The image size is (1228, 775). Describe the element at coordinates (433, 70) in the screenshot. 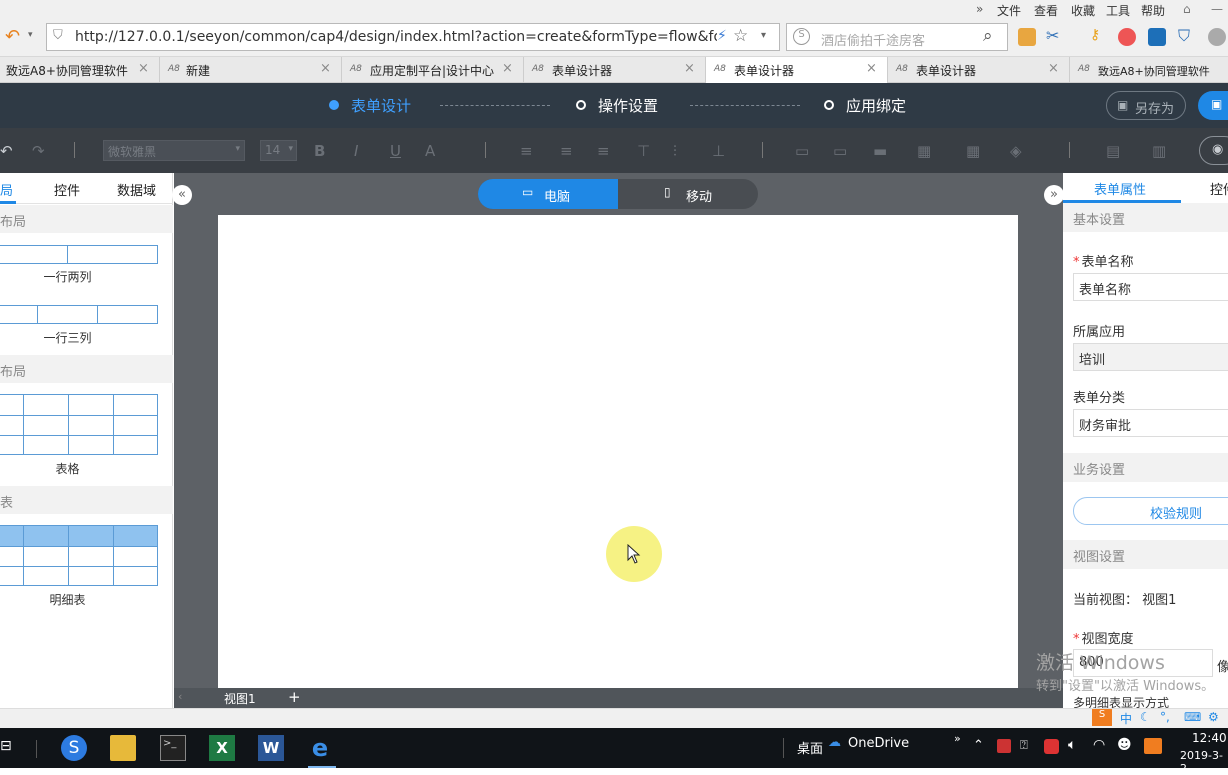

I see `browser-tab: A8 应用定制平台|设计中心 ×` at that location.